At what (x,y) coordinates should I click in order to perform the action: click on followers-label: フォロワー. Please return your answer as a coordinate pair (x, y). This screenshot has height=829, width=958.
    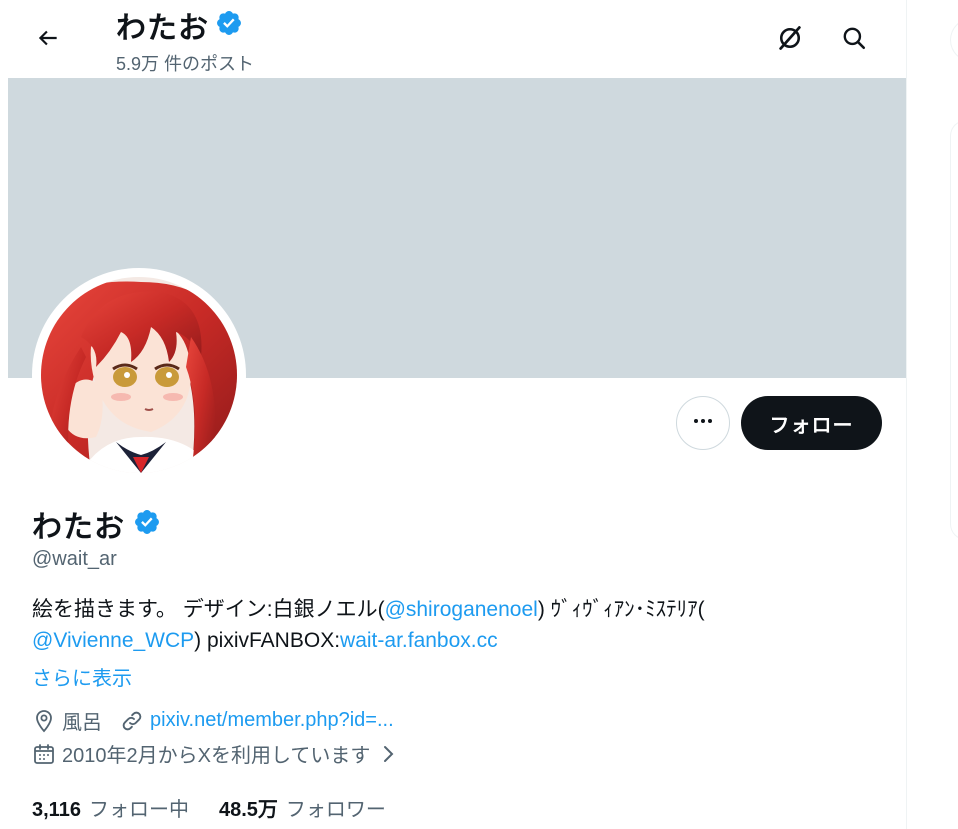
    Looking at the image, I should click on (335, 810).